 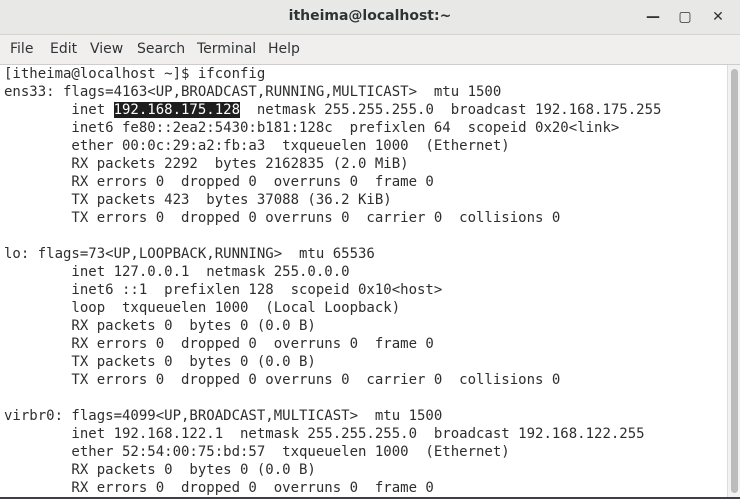 I want to click on menu-edit: Edit, so click(x=63, y=49).